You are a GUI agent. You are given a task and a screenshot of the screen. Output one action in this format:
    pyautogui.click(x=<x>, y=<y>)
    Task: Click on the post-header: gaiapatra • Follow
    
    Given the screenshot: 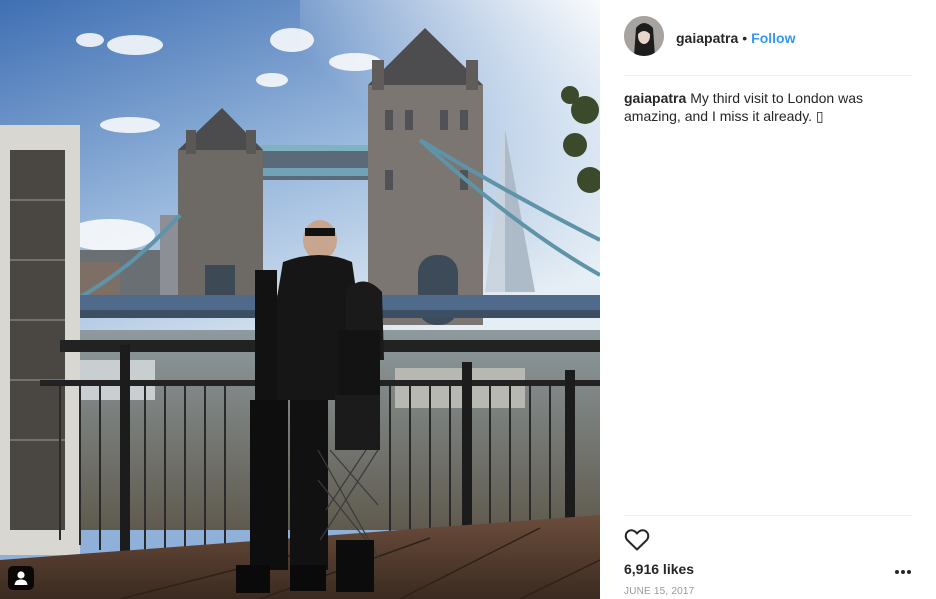 What is the action you would take?
    pyautogui.click(x=768, y=46)
    